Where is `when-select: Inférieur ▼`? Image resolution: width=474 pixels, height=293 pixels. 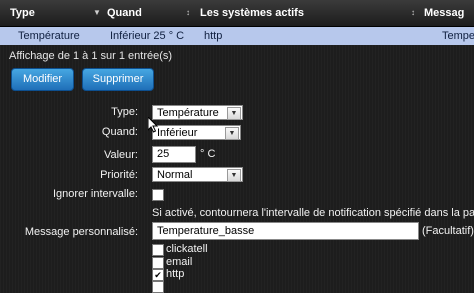
when-select: Inférieur ▼ is located at coordinates (196, 132).